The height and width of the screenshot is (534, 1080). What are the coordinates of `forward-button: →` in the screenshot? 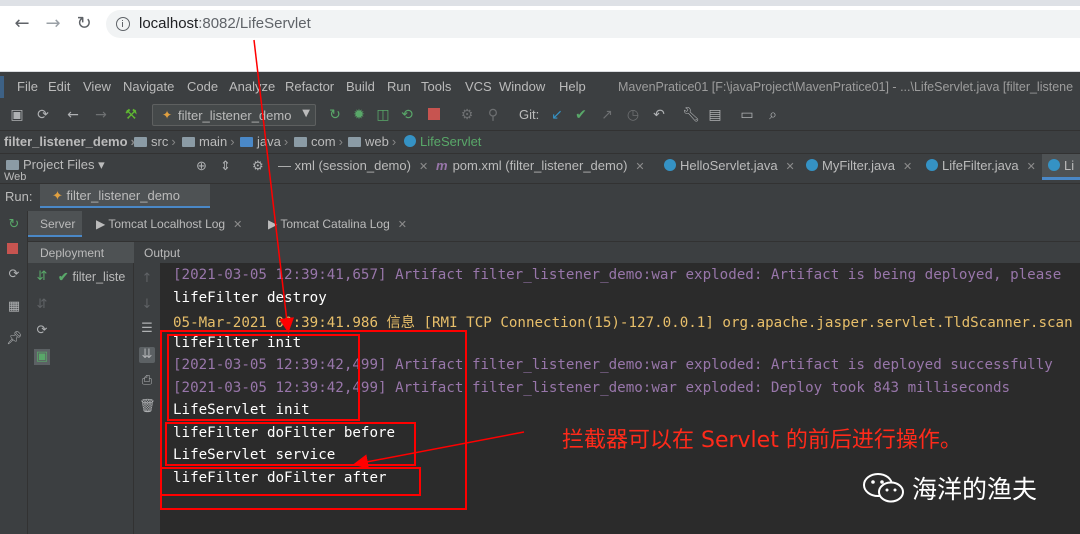 It's located at (53, 24).